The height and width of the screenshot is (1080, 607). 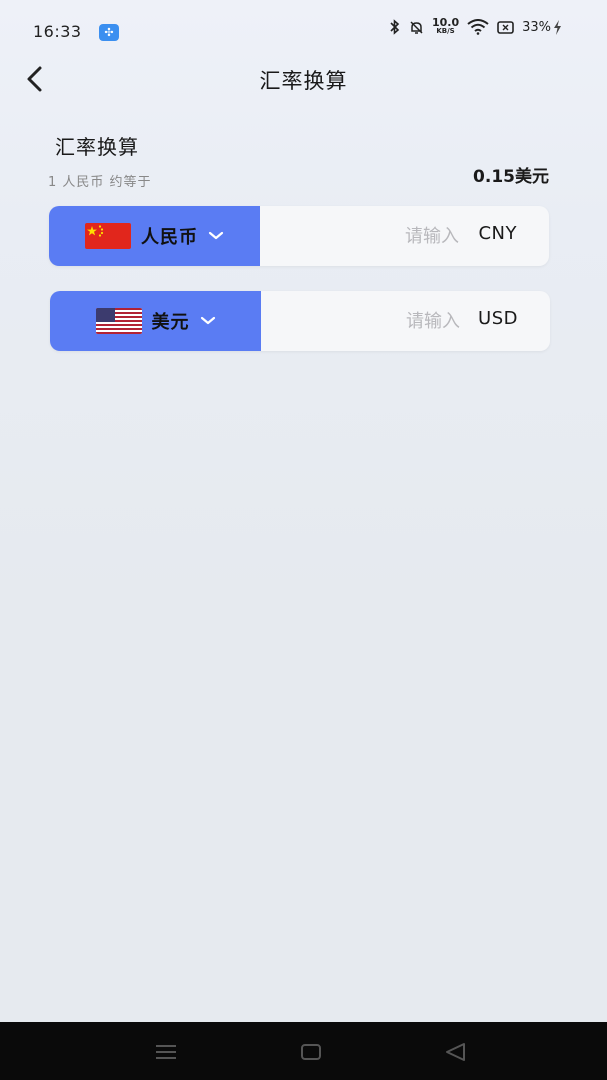 I want to click on screen-record-icon, so click(x=505, y=27).